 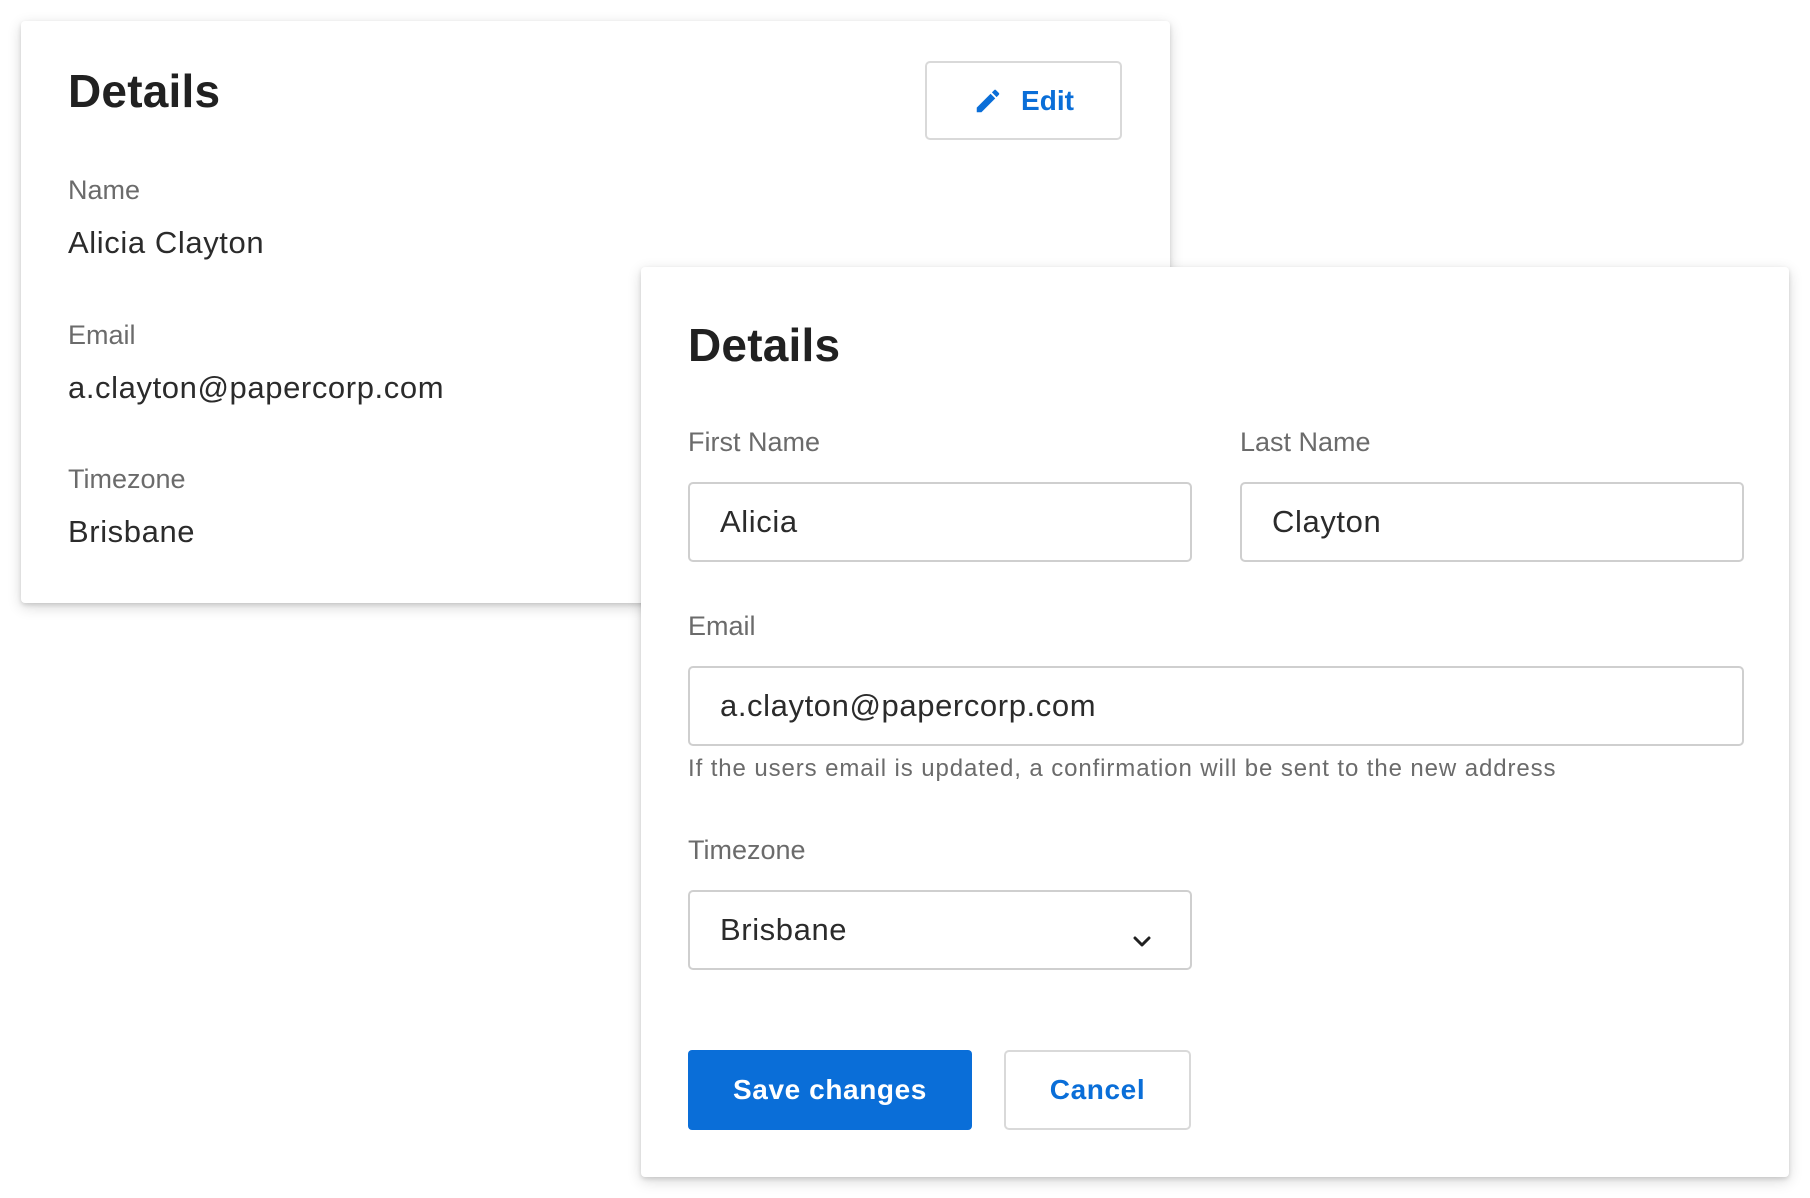 What do you see at coordinates (132, 531) in the screenshot?
I see `timezone-value: Brisbane` at bounding box center [132, 531].